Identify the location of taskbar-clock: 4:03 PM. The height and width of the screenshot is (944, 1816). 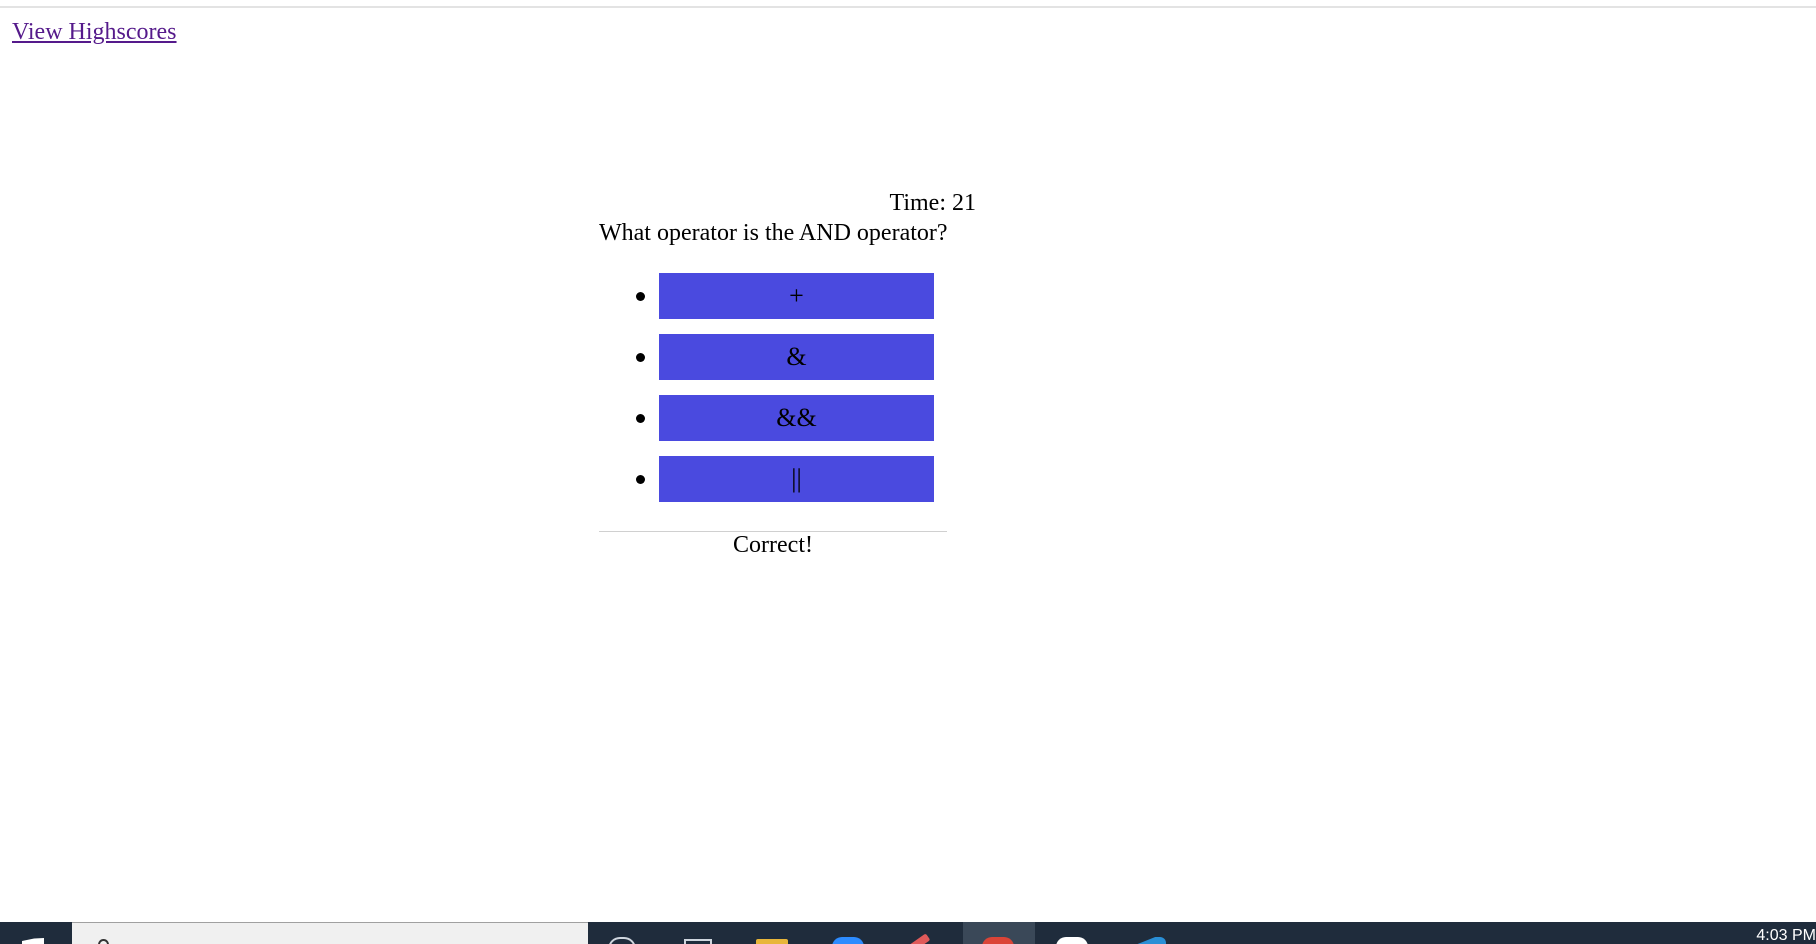
(1786, 935).